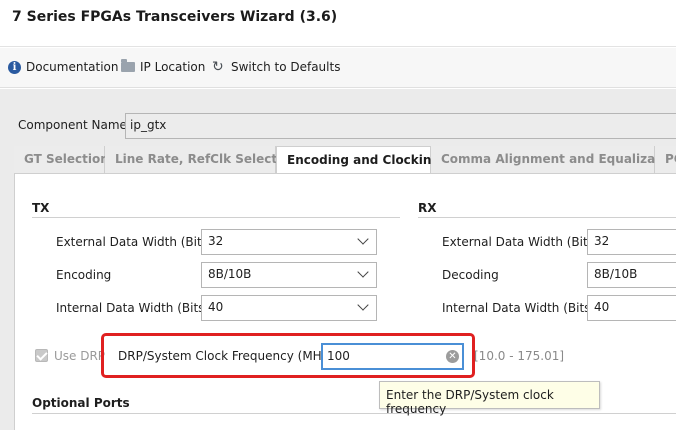  What do you see at coordinates (354, 413) in the screenshot?
I see `optional-ports-divider` at bounding box center [354, 413].